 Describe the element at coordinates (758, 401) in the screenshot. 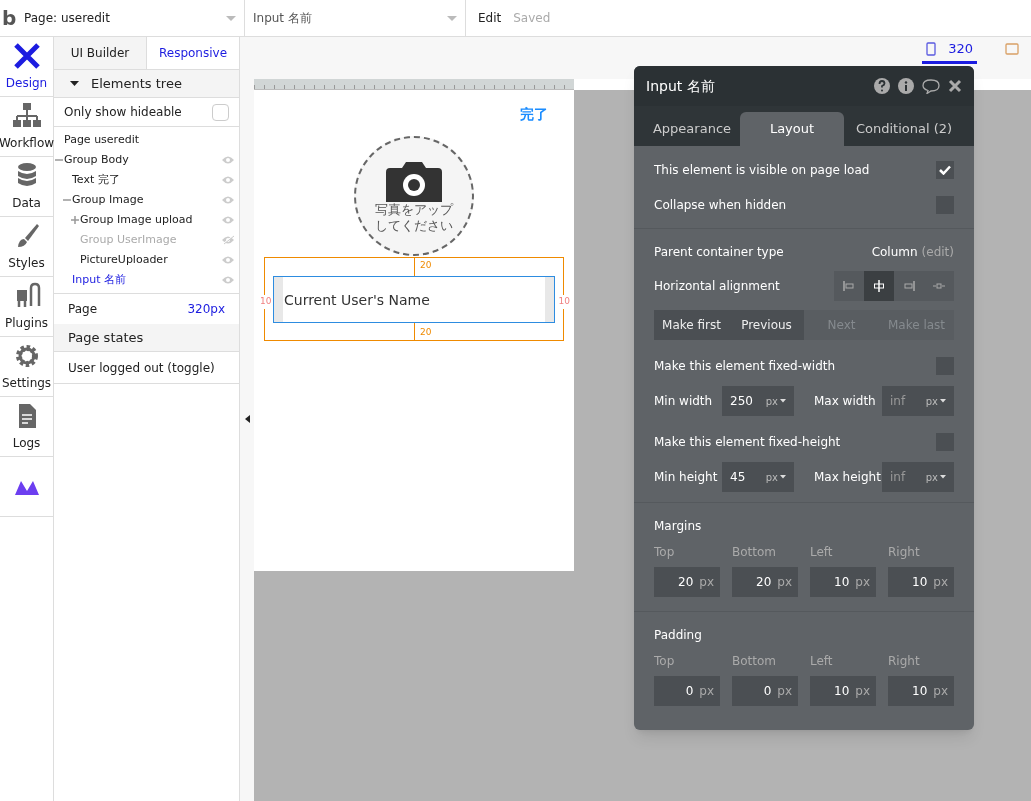

I see `number-field: 250 px` at that location.